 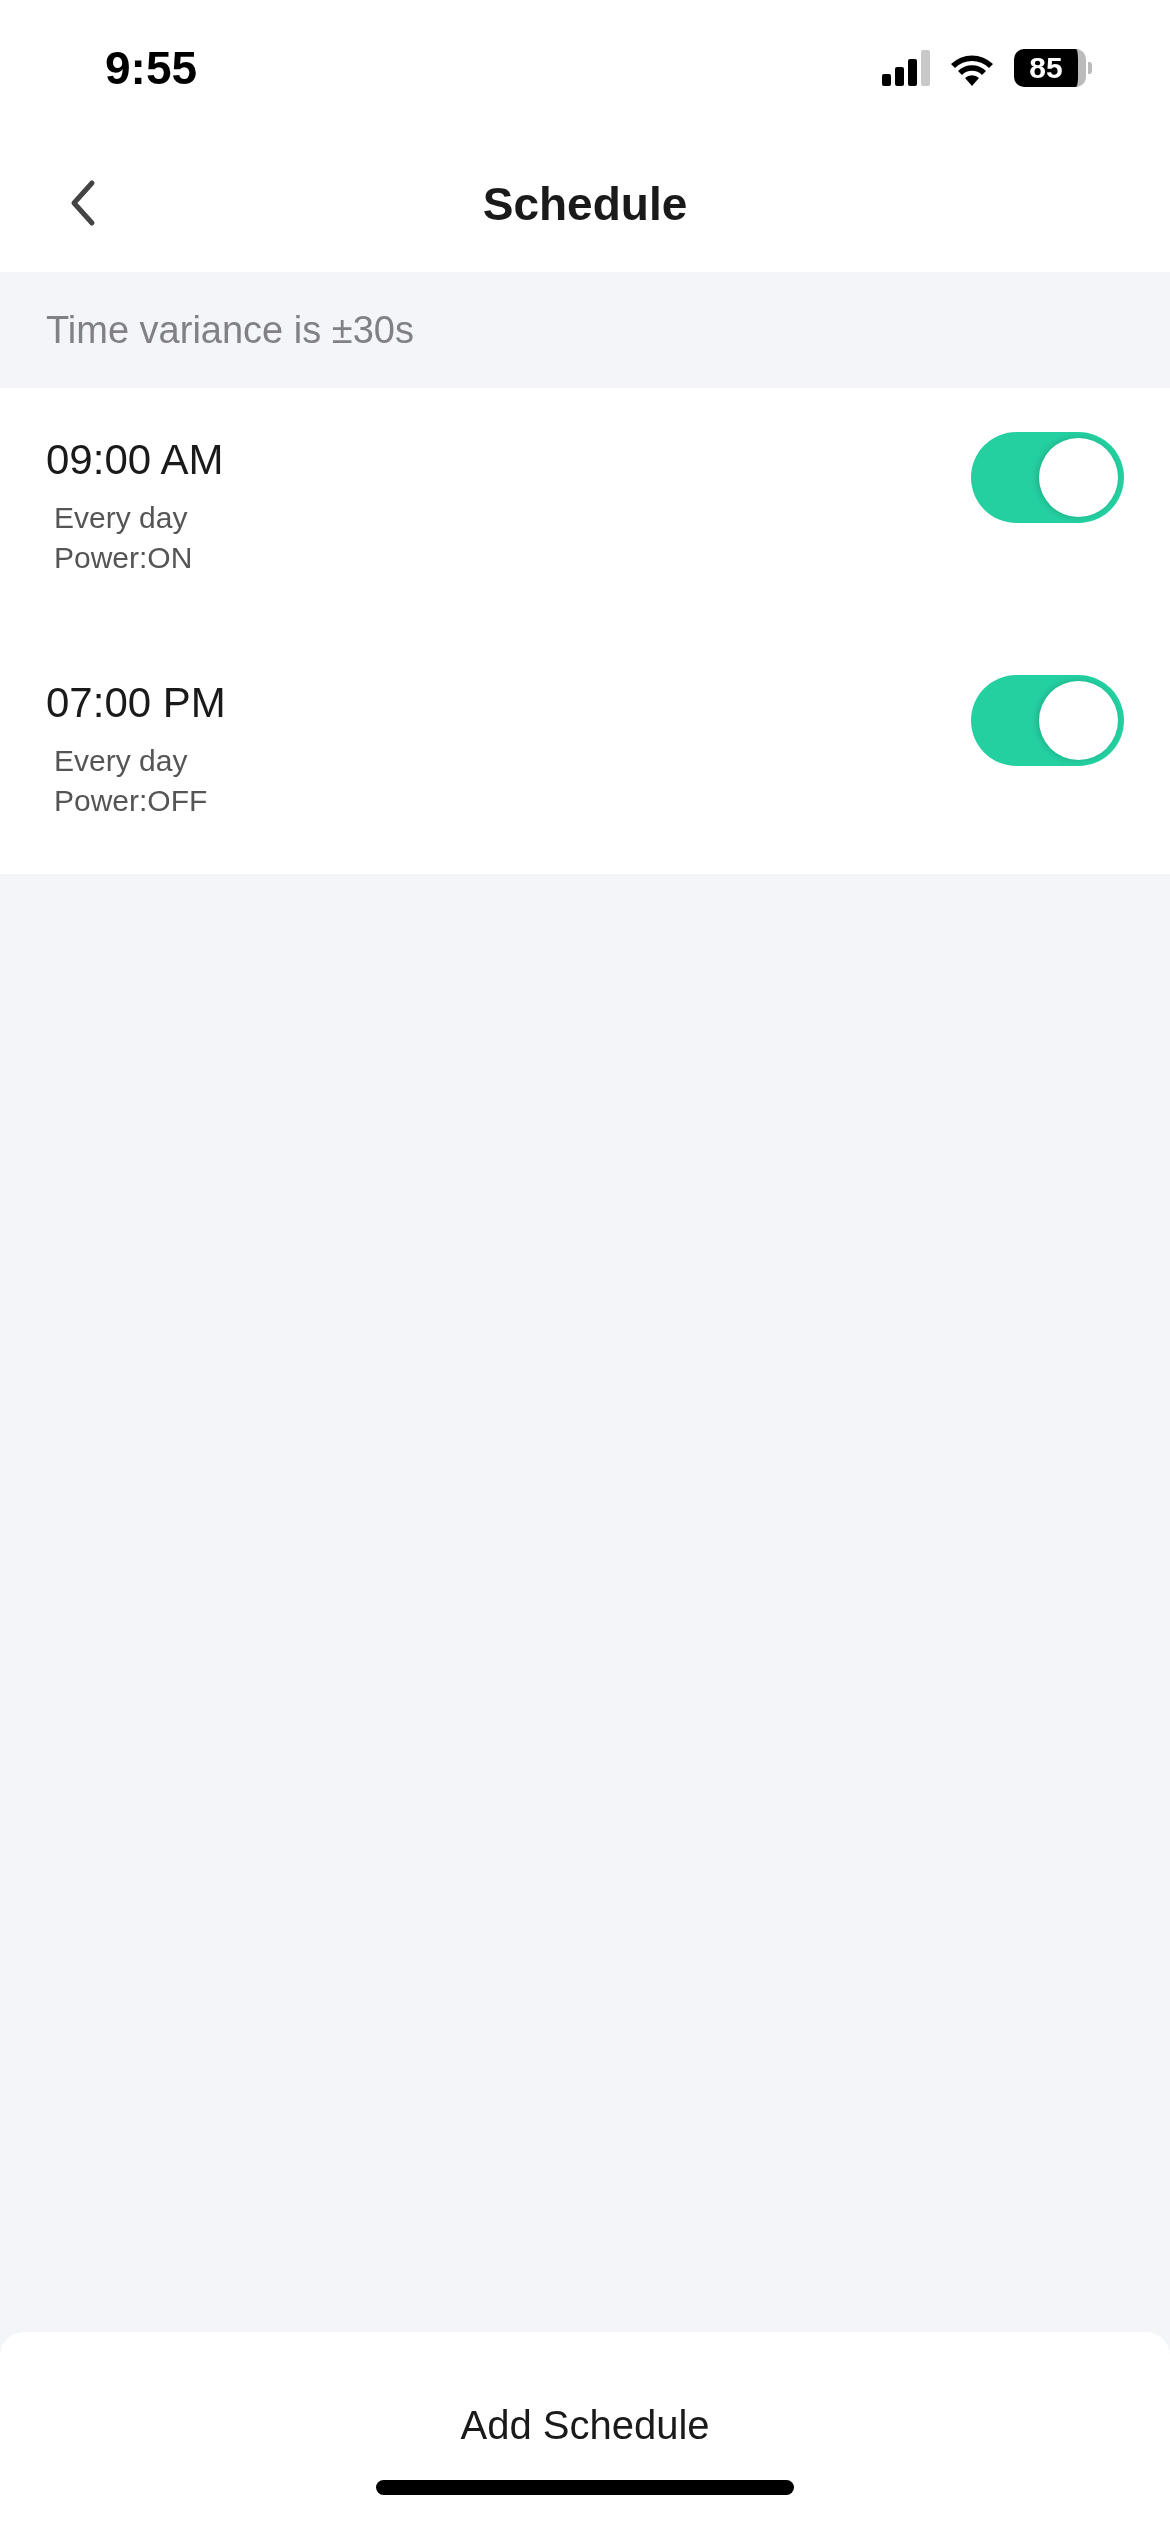 What do you see at coordinates (131, 801) in the screenshot?
I see `schedule-action: Power:OFF` at bounding box center [131, 801].